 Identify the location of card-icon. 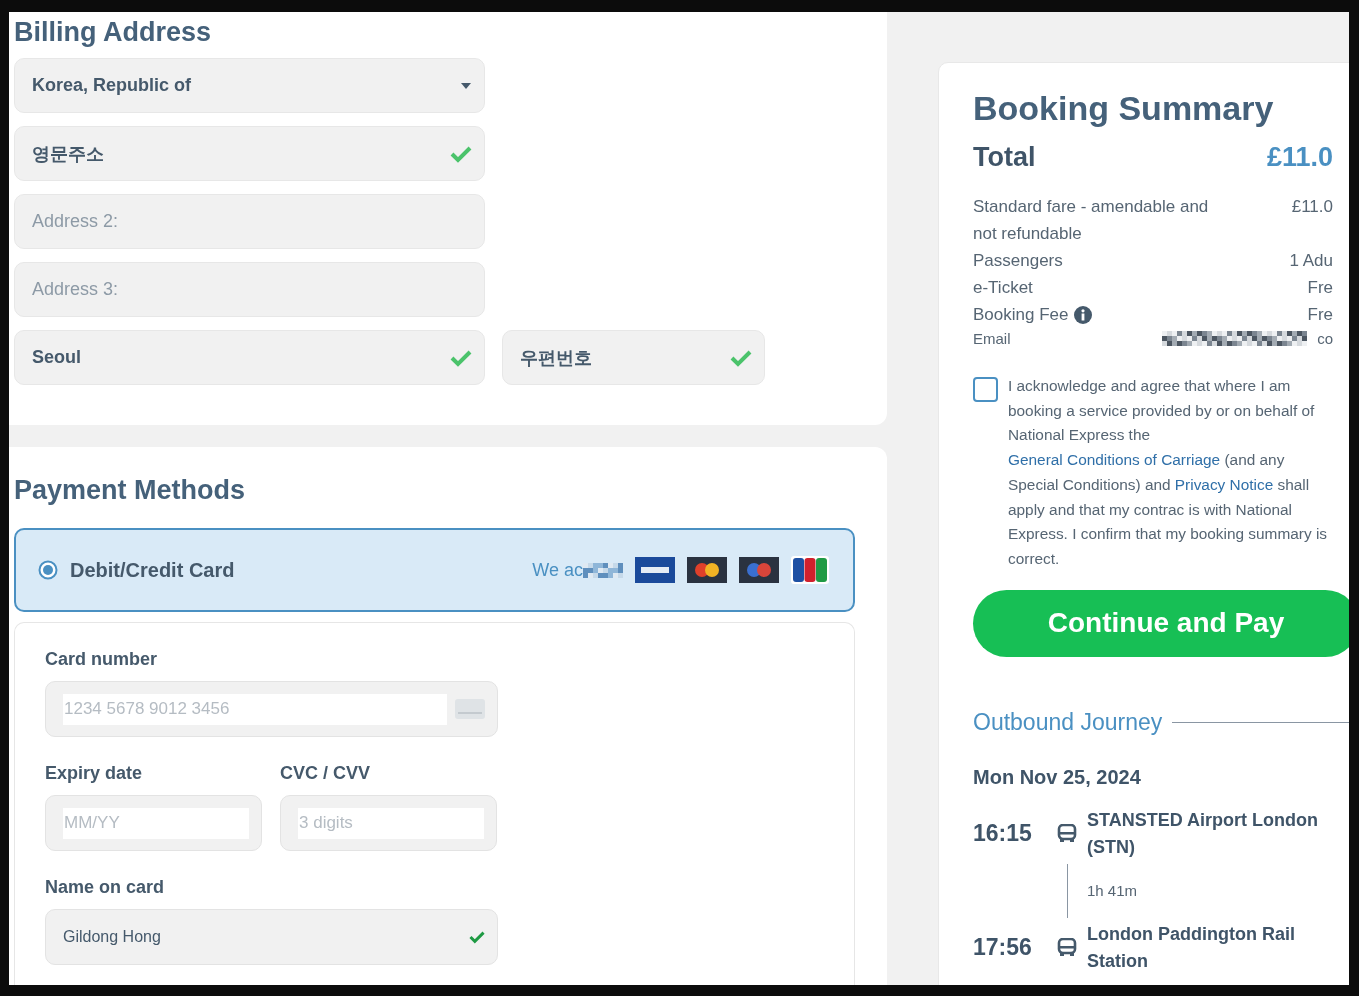
(470, 709).